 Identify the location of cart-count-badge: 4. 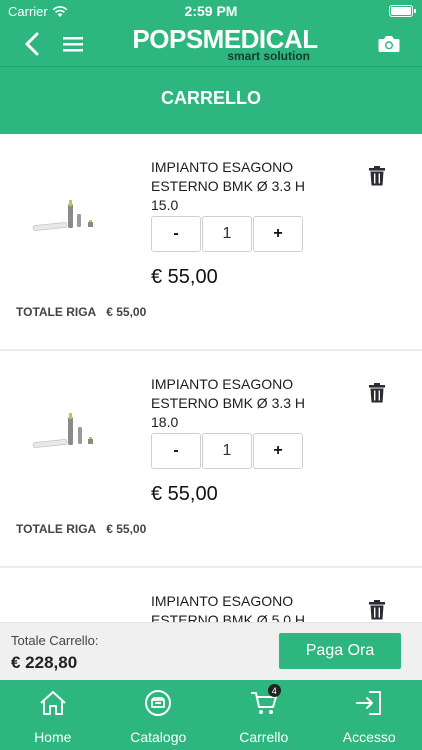
(274, 690).